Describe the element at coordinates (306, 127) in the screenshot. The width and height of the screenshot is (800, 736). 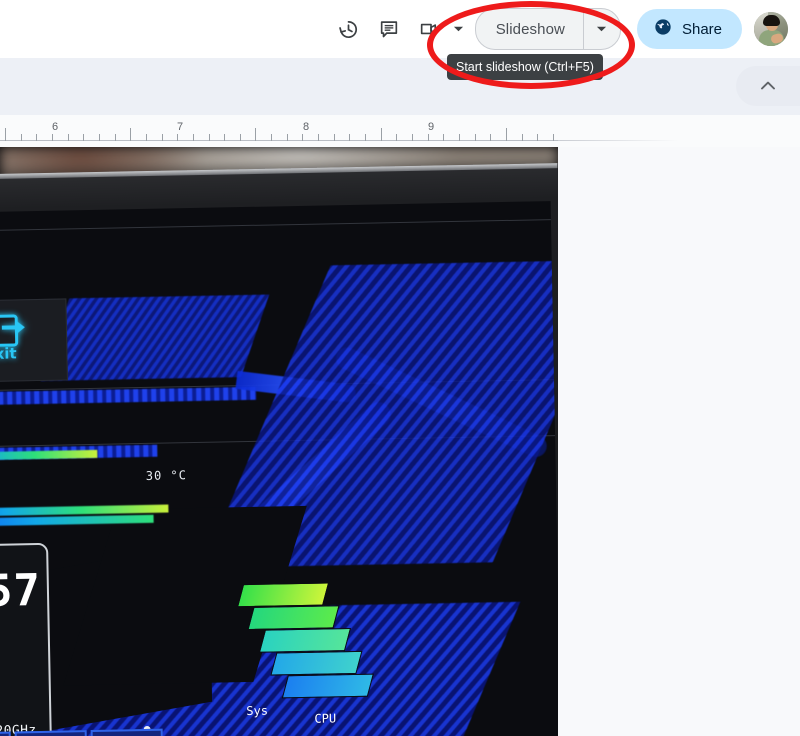
I see `ruler-number: 8` at that location.